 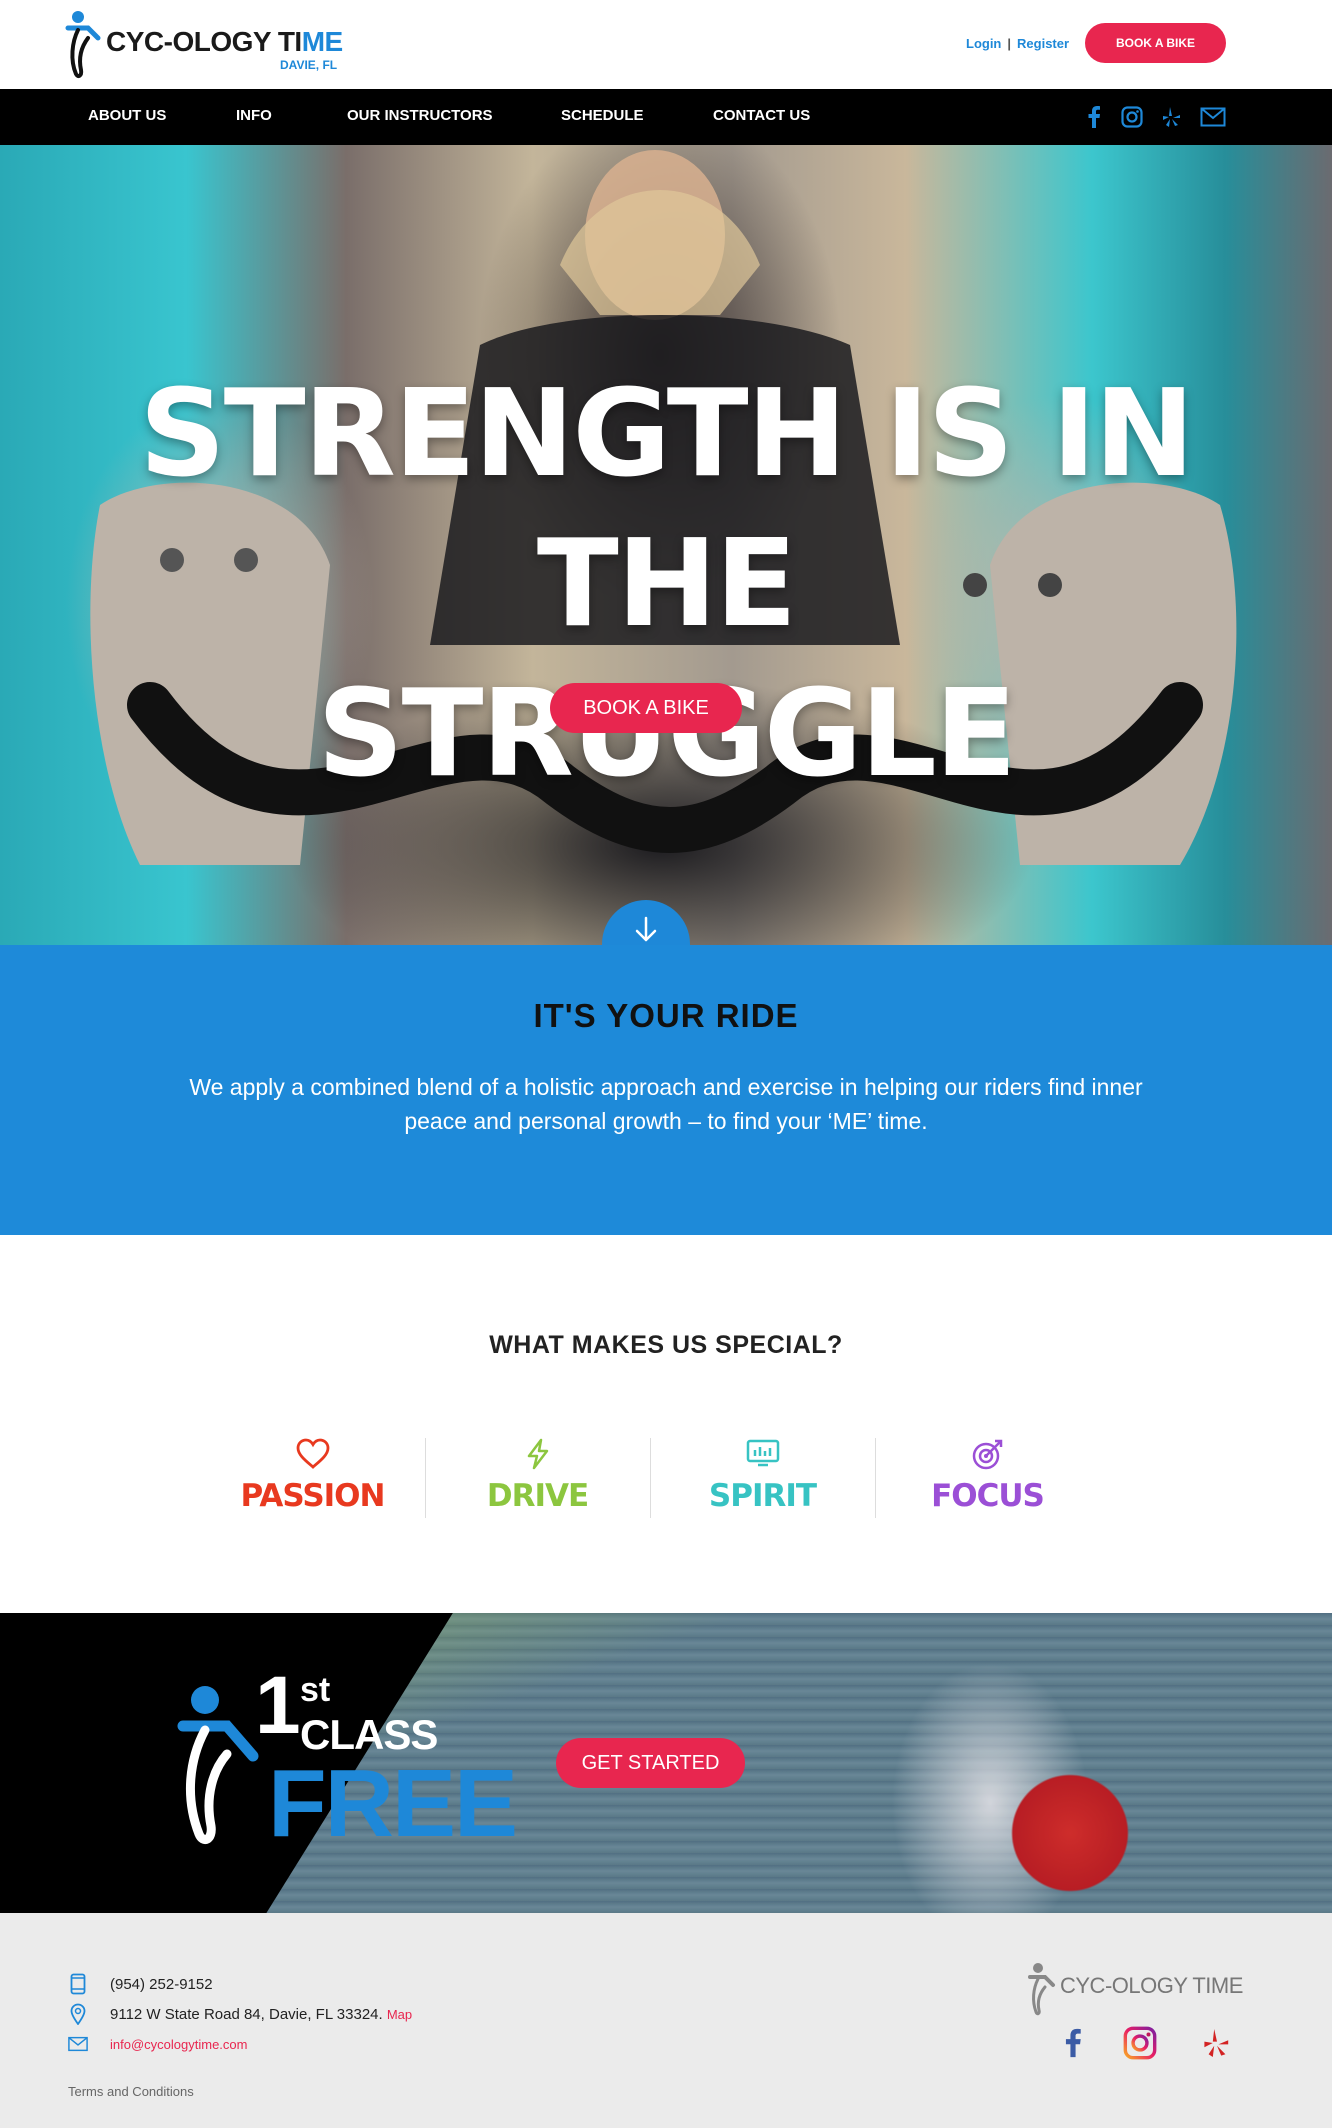 What do you see at coordinates (127, 115) in the screenshot?
I see `nav-item-about-us: ABOUT US` at bounding box center [127, 115].